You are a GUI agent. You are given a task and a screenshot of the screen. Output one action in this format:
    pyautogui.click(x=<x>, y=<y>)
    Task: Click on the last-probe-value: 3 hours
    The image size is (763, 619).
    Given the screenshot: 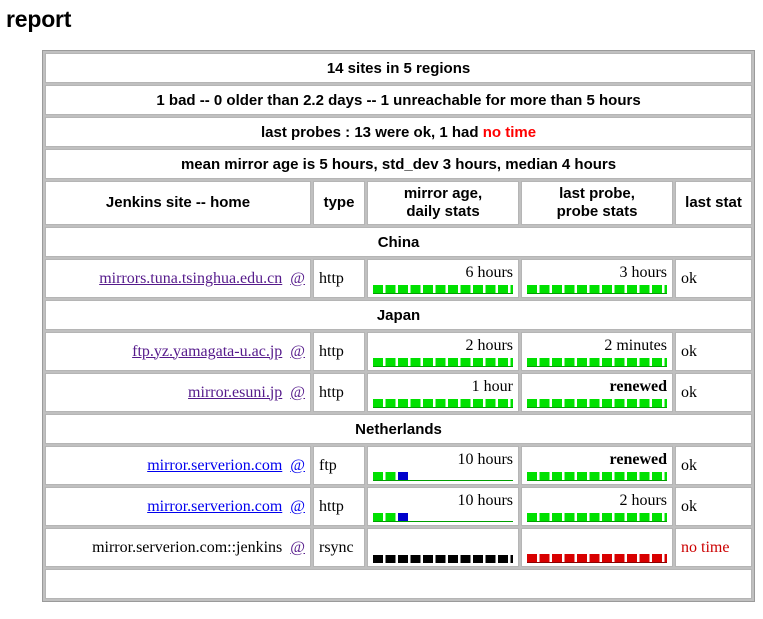 What is the action you would take?
    pyautogui.click(x=643, y=272)
    